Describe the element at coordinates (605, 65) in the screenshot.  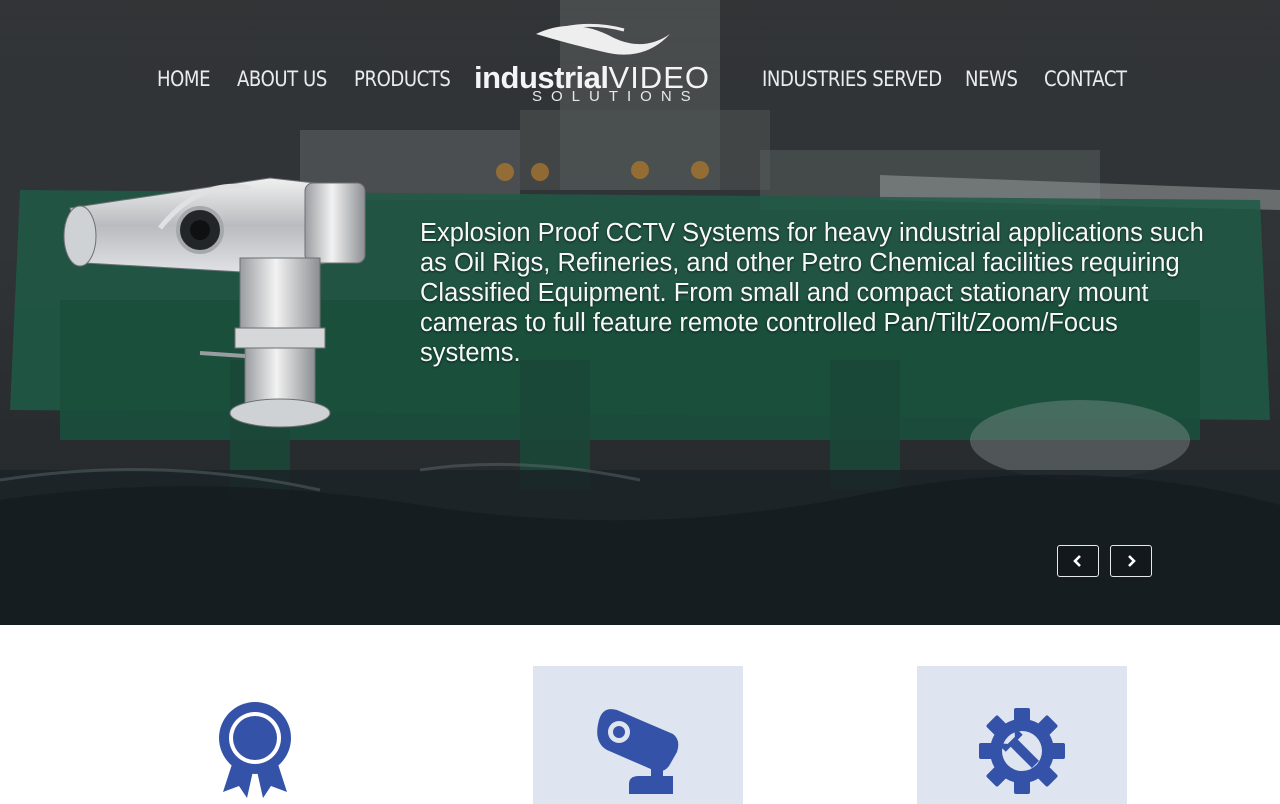
I see `site-logo: industrialVIDEO SOLUTIONS` at that location.